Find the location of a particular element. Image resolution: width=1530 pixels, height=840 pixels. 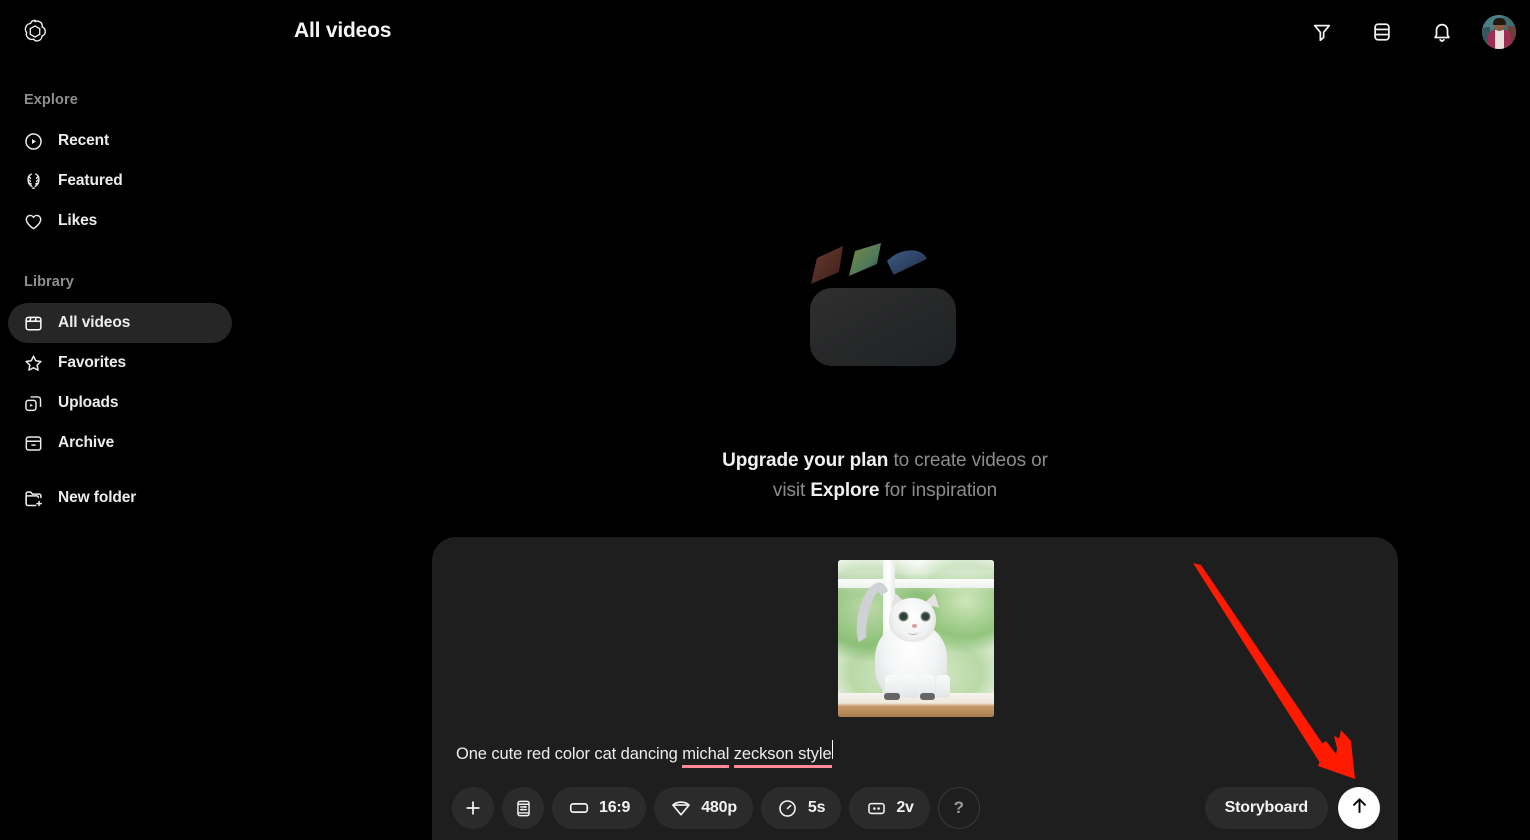

submit-button is located at coordinates (1359, 808).